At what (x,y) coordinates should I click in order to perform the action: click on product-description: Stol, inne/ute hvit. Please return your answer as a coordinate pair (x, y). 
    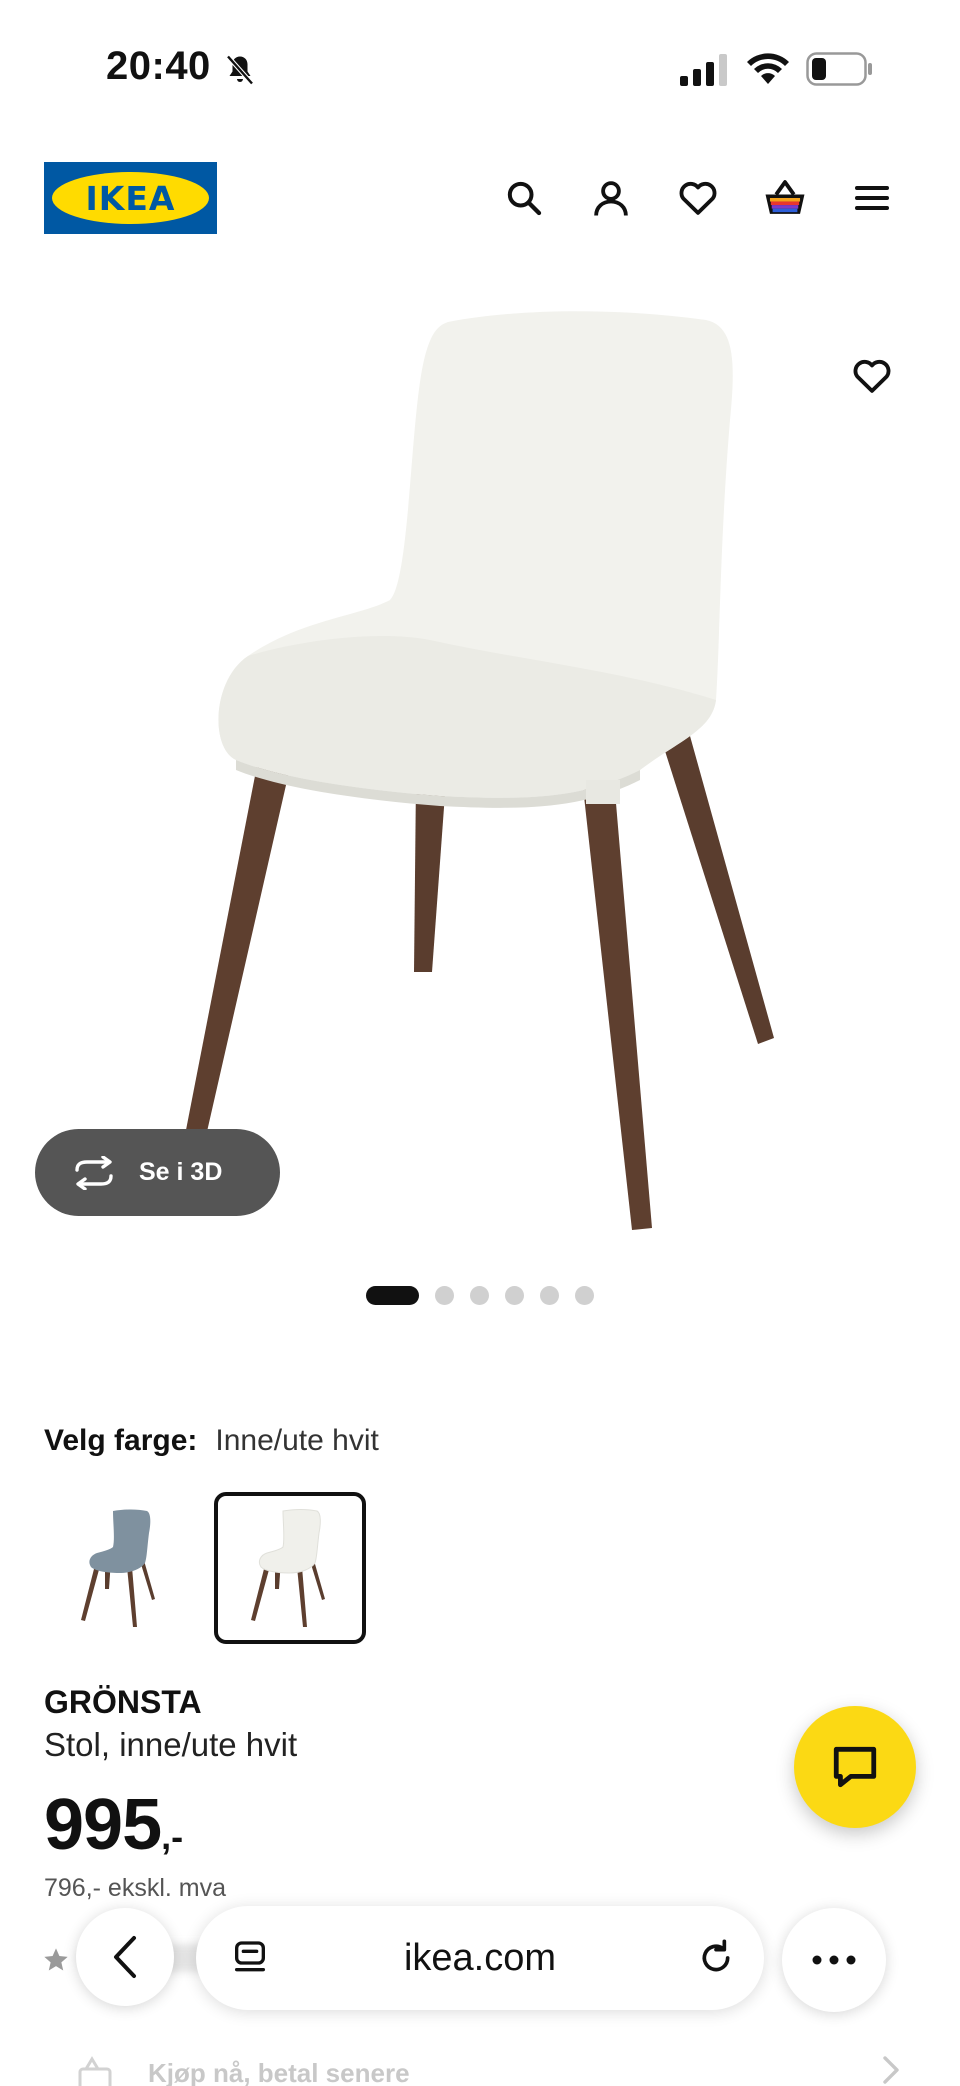
    Looking at the image, I should click on (171, 1744).